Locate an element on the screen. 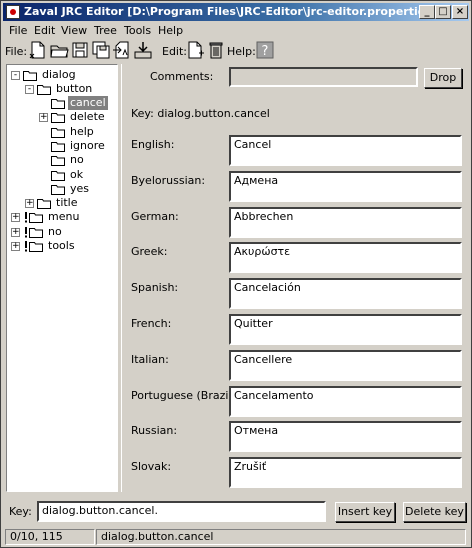  comments-field is located at coordinates (323, 77).